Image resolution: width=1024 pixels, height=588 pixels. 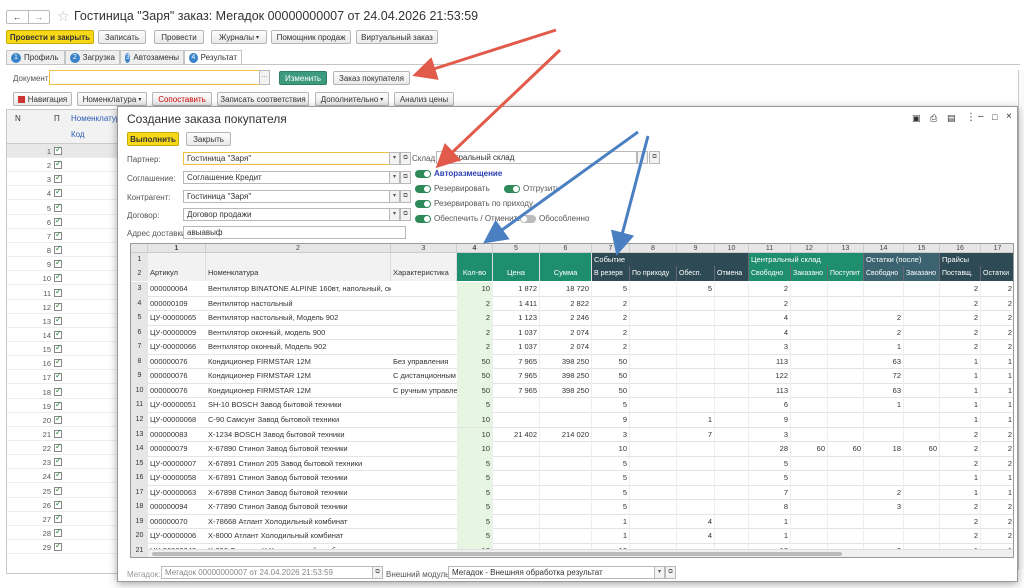 I want to click on cell-n: 21, so click(x=139, y=550).